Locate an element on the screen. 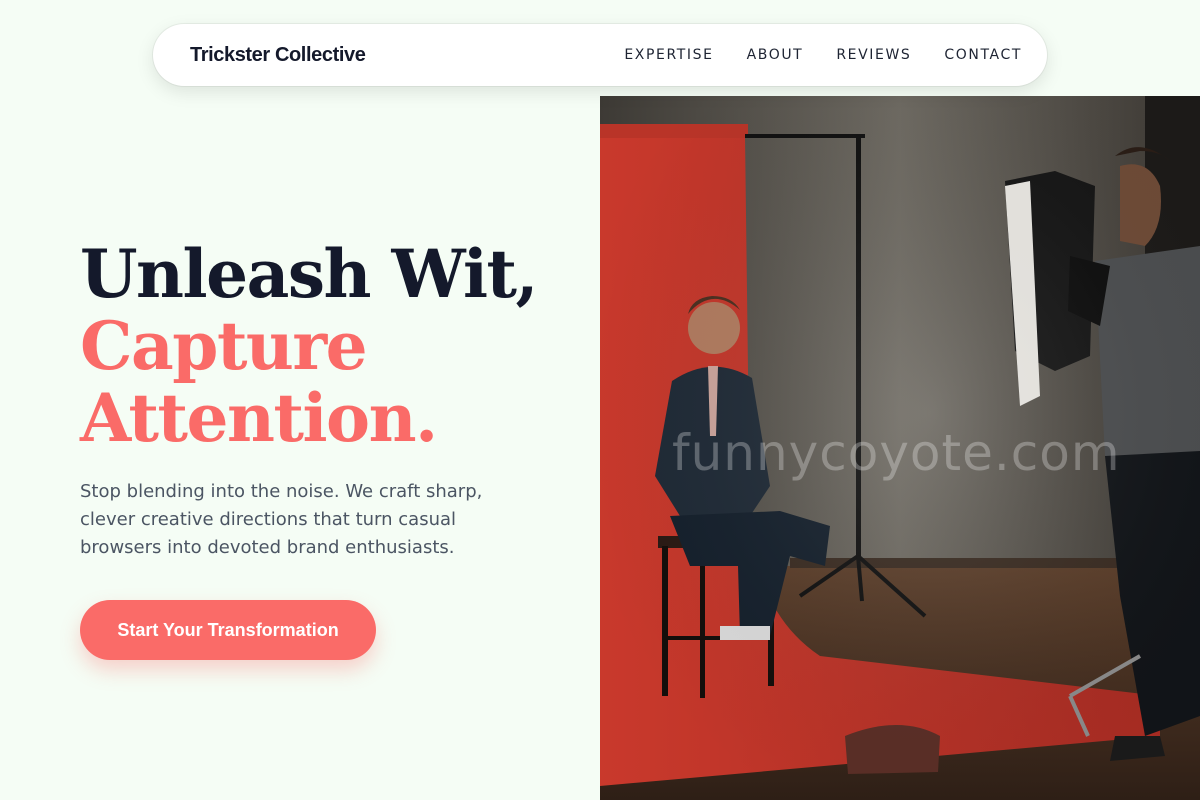 The width and height of the screenshot is (1200, 800). brand-logo: Trickster Collective is located at coordinates (278, 55).